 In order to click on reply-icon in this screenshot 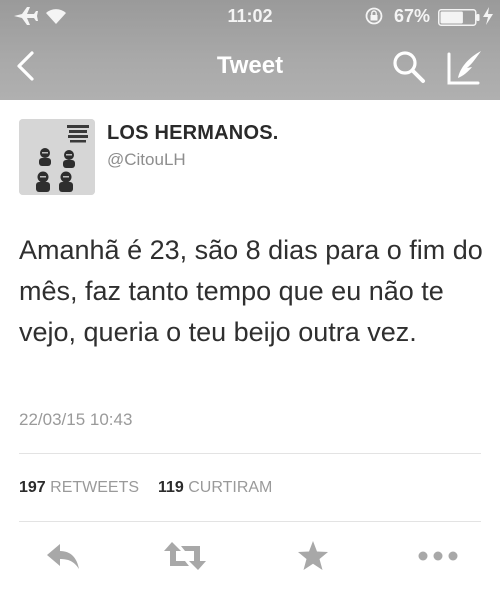, I will do `click(63, 556)`.